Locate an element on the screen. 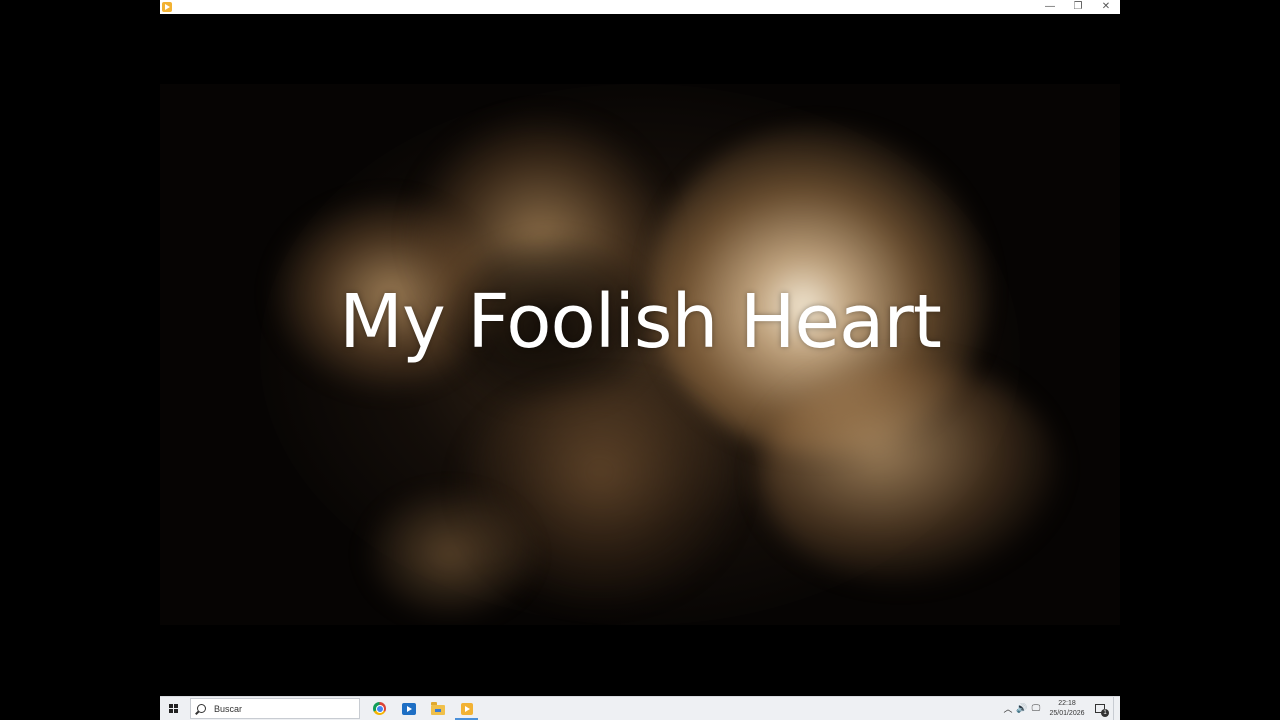  taskbar-app-media is located at coordinates (408, 708).